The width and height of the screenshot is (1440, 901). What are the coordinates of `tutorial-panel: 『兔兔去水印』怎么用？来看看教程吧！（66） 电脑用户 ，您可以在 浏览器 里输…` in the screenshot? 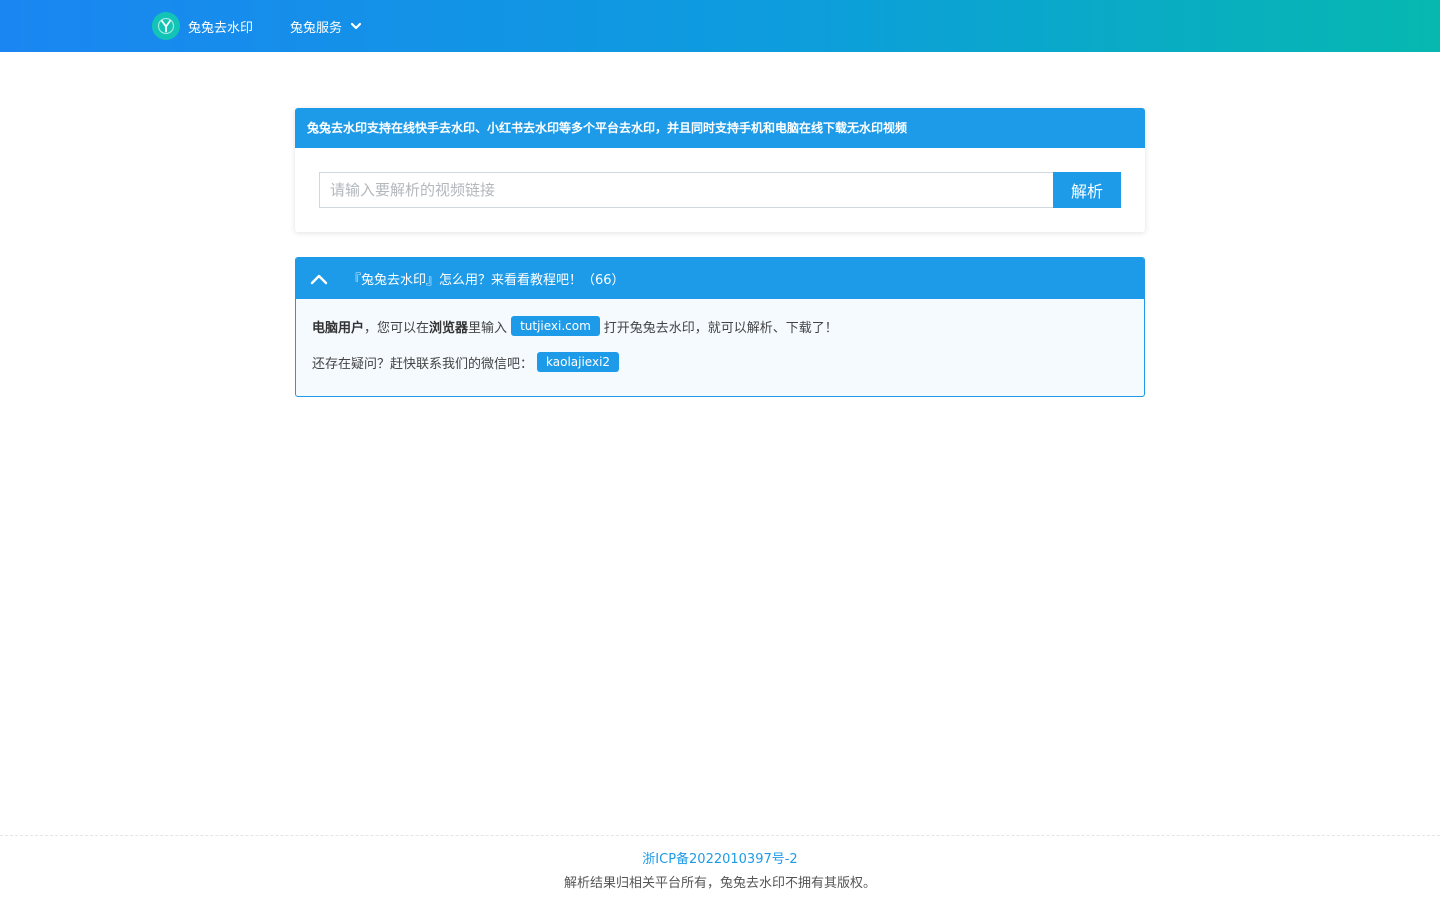 It's located at (720, 327).